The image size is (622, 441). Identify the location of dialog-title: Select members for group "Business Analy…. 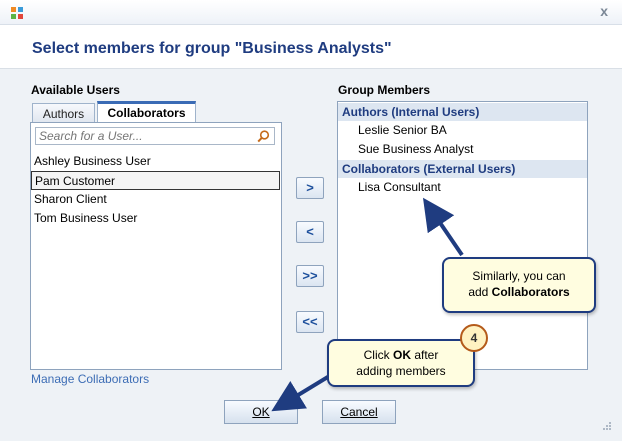
(212, 48).